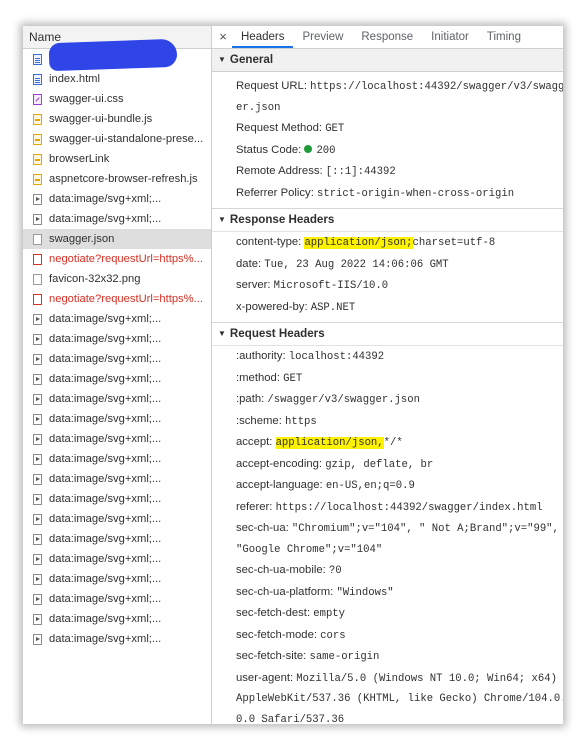 Image resolution: width=588 pixels, height=750 pixels. I want to click on request-row: swagger-ui-bundle.js, so click(117, 119).